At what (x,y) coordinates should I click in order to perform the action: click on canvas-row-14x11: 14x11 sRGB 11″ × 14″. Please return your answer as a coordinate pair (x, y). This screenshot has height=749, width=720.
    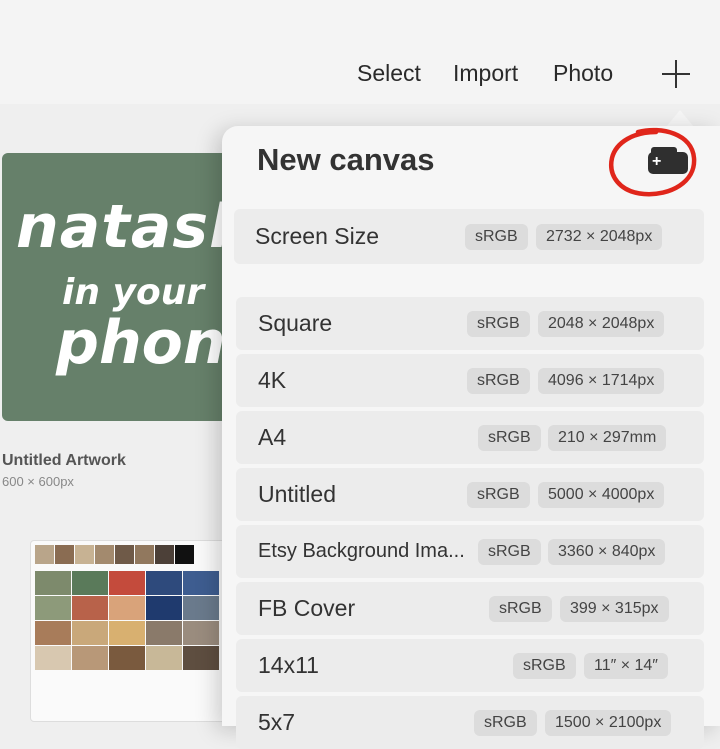
    Looking at the image, I should click on (470, 665).